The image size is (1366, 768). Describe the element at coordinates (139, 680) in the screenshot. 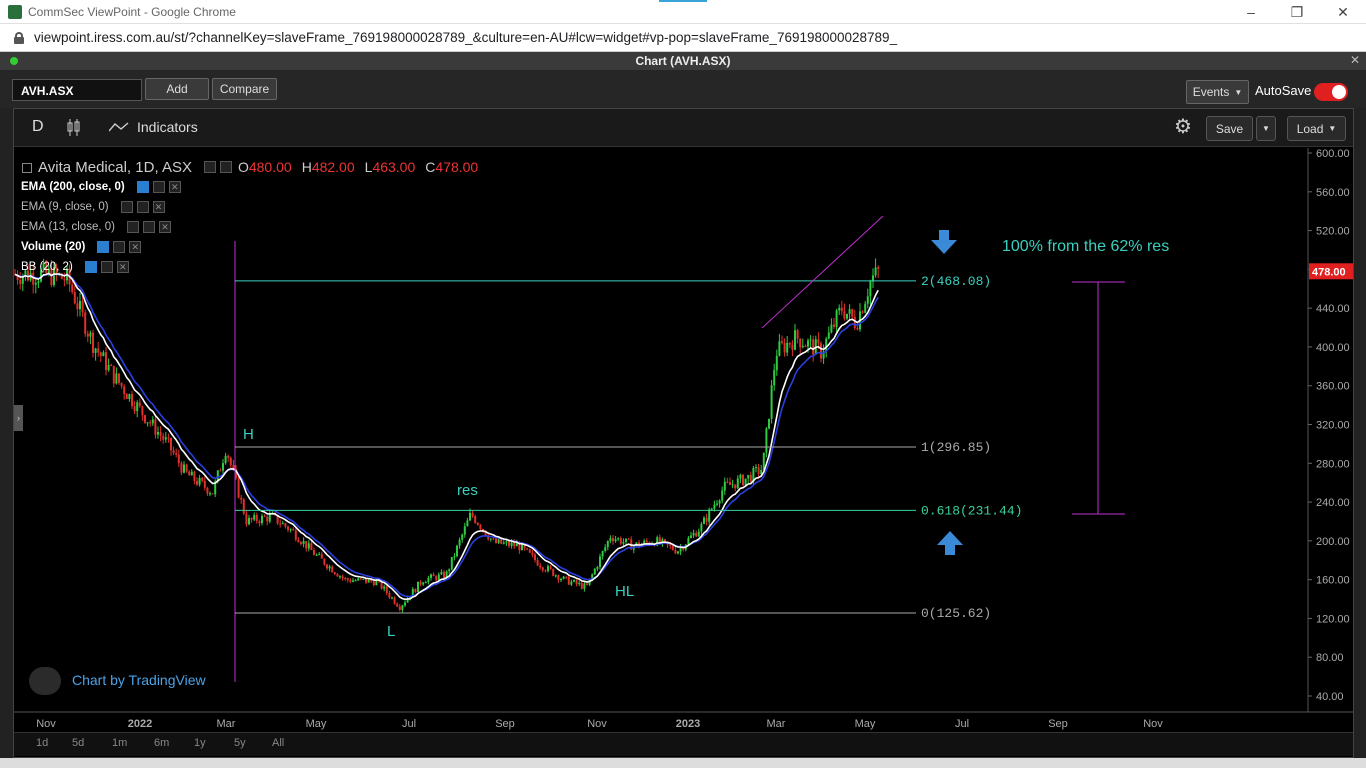

I see `branding-link: Chart by TradingView` at that location.